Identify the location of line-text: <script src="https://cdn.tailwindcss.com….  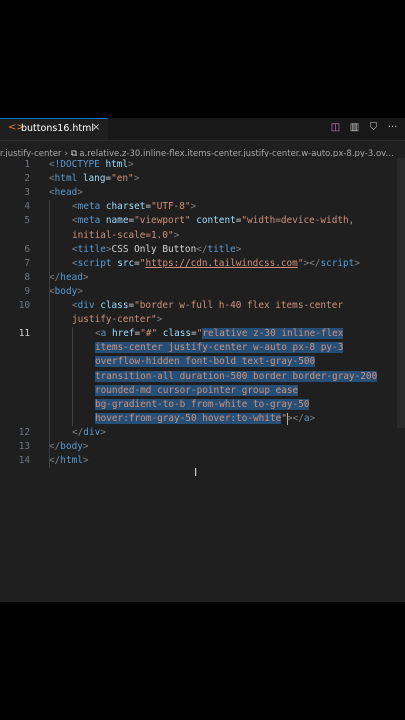
(216, 263).